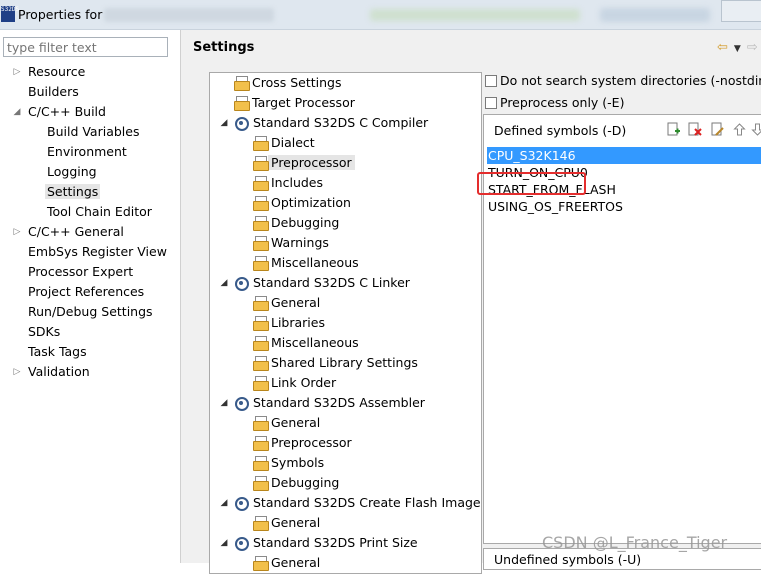  I want to click on nav-item-project-references: Project References, so click(86, 292).